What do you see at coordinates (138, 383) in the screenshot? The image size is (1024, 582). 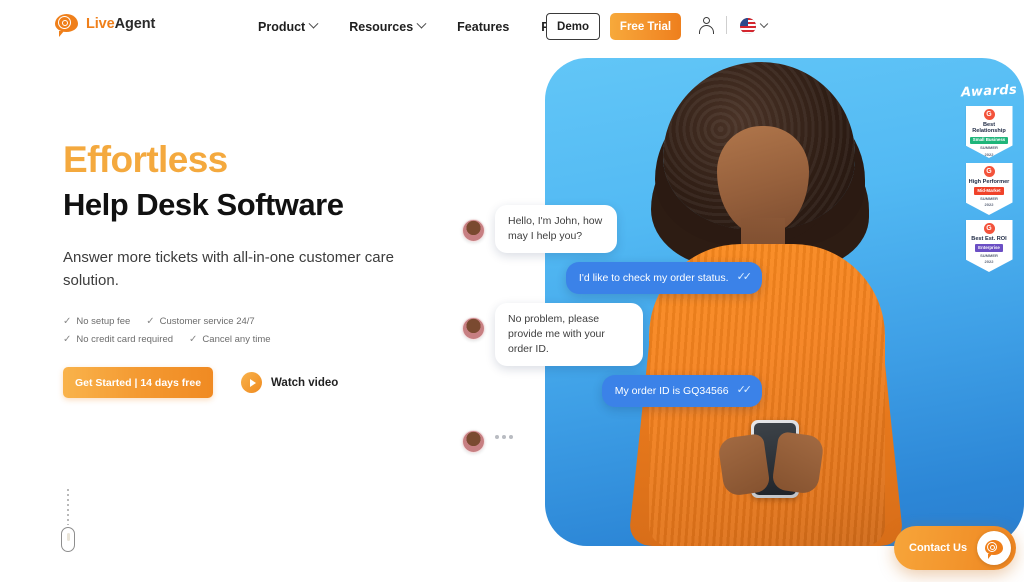 I see `get-started-button: Get Started | 14 days free` at bounding box center [138, 383].